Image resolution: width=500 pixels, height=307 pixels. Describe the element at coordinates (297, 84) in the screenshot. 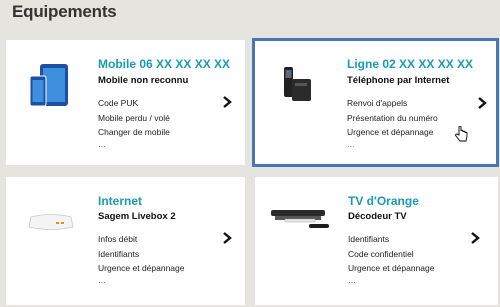

I see `home-phone-icon` at that location.